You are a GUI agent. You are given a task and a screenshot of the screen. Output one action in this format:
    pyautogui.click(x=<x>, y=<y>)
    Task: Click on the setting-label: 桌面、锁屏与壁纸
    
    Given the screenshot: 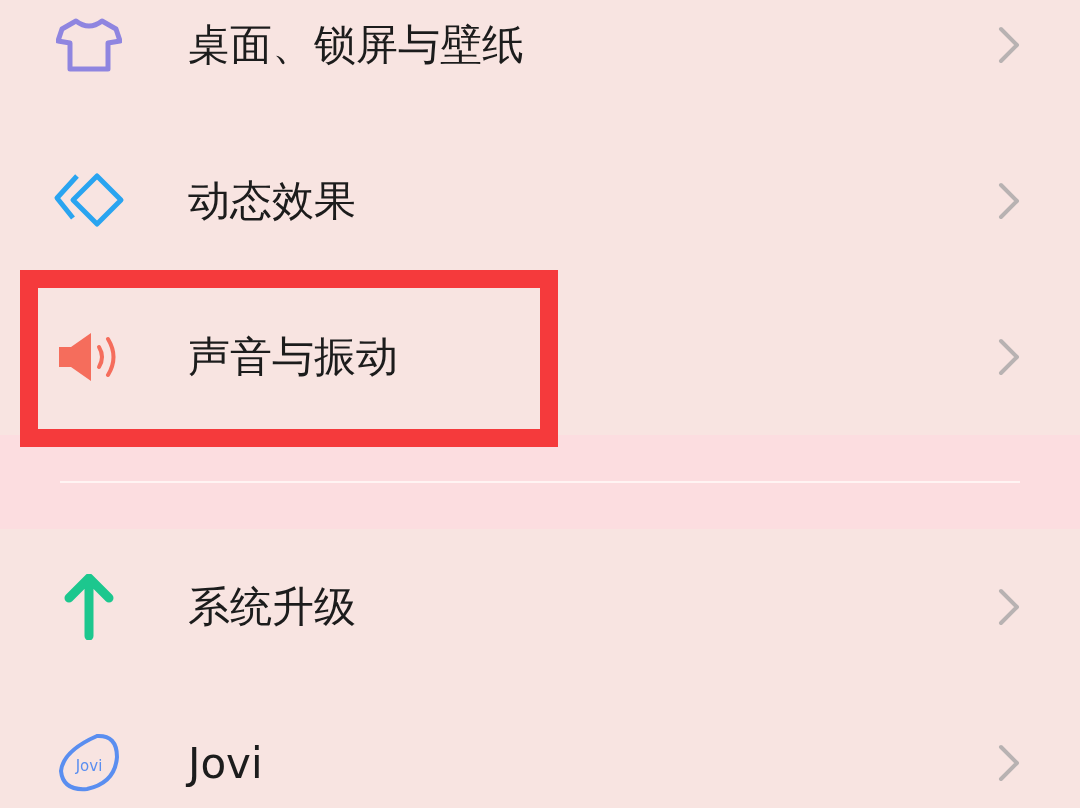 What is the action you would take?
    pyautogui.click(x=593, y=45)
    